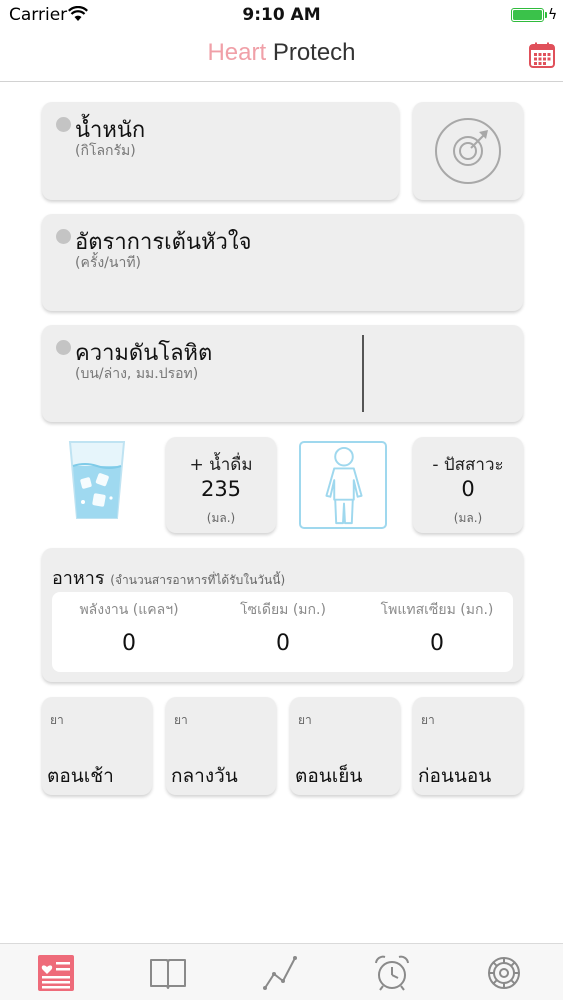  What do you see at coordinates (129, 610) in the screenshot?
I see `food-energy-label: พลังงาน (แคลฯ)` at bounding box center [129, 610].